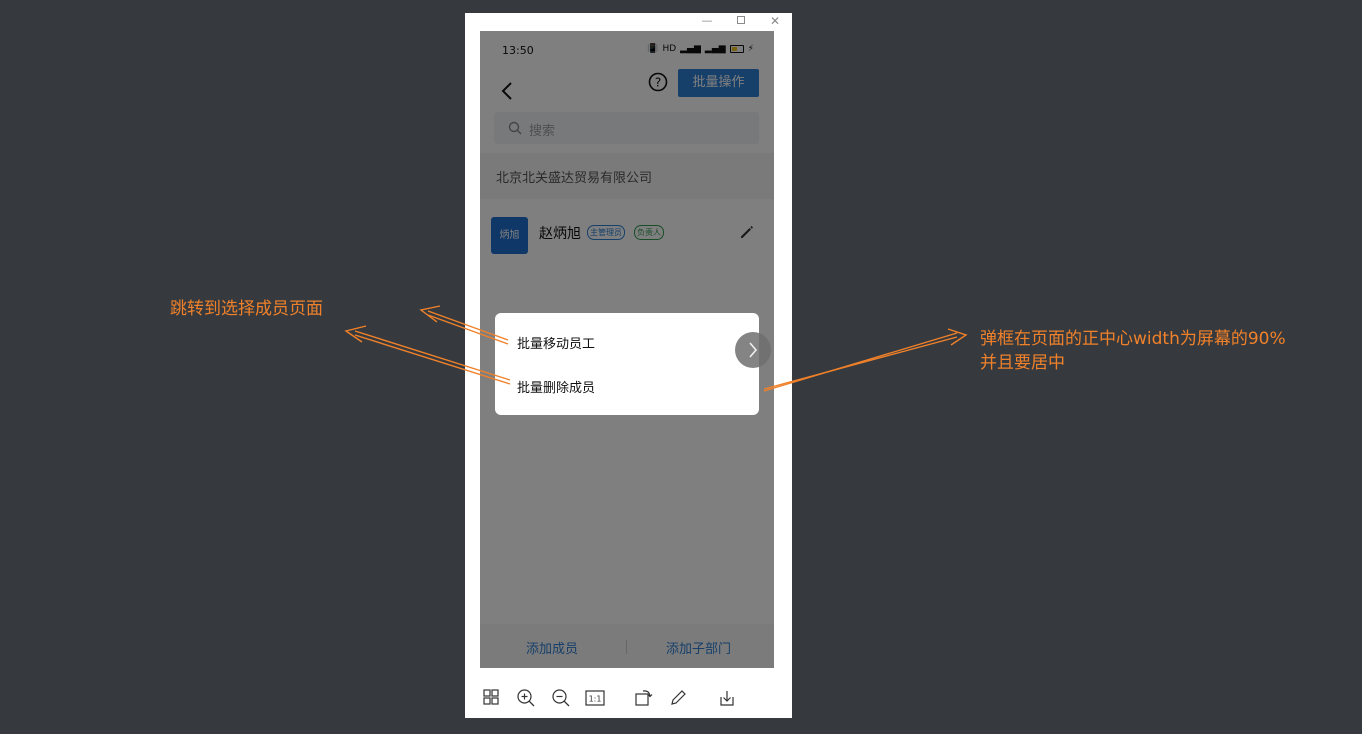  I want to click on annotation-left: 跳转到选择成员页面, so click(246, 309).